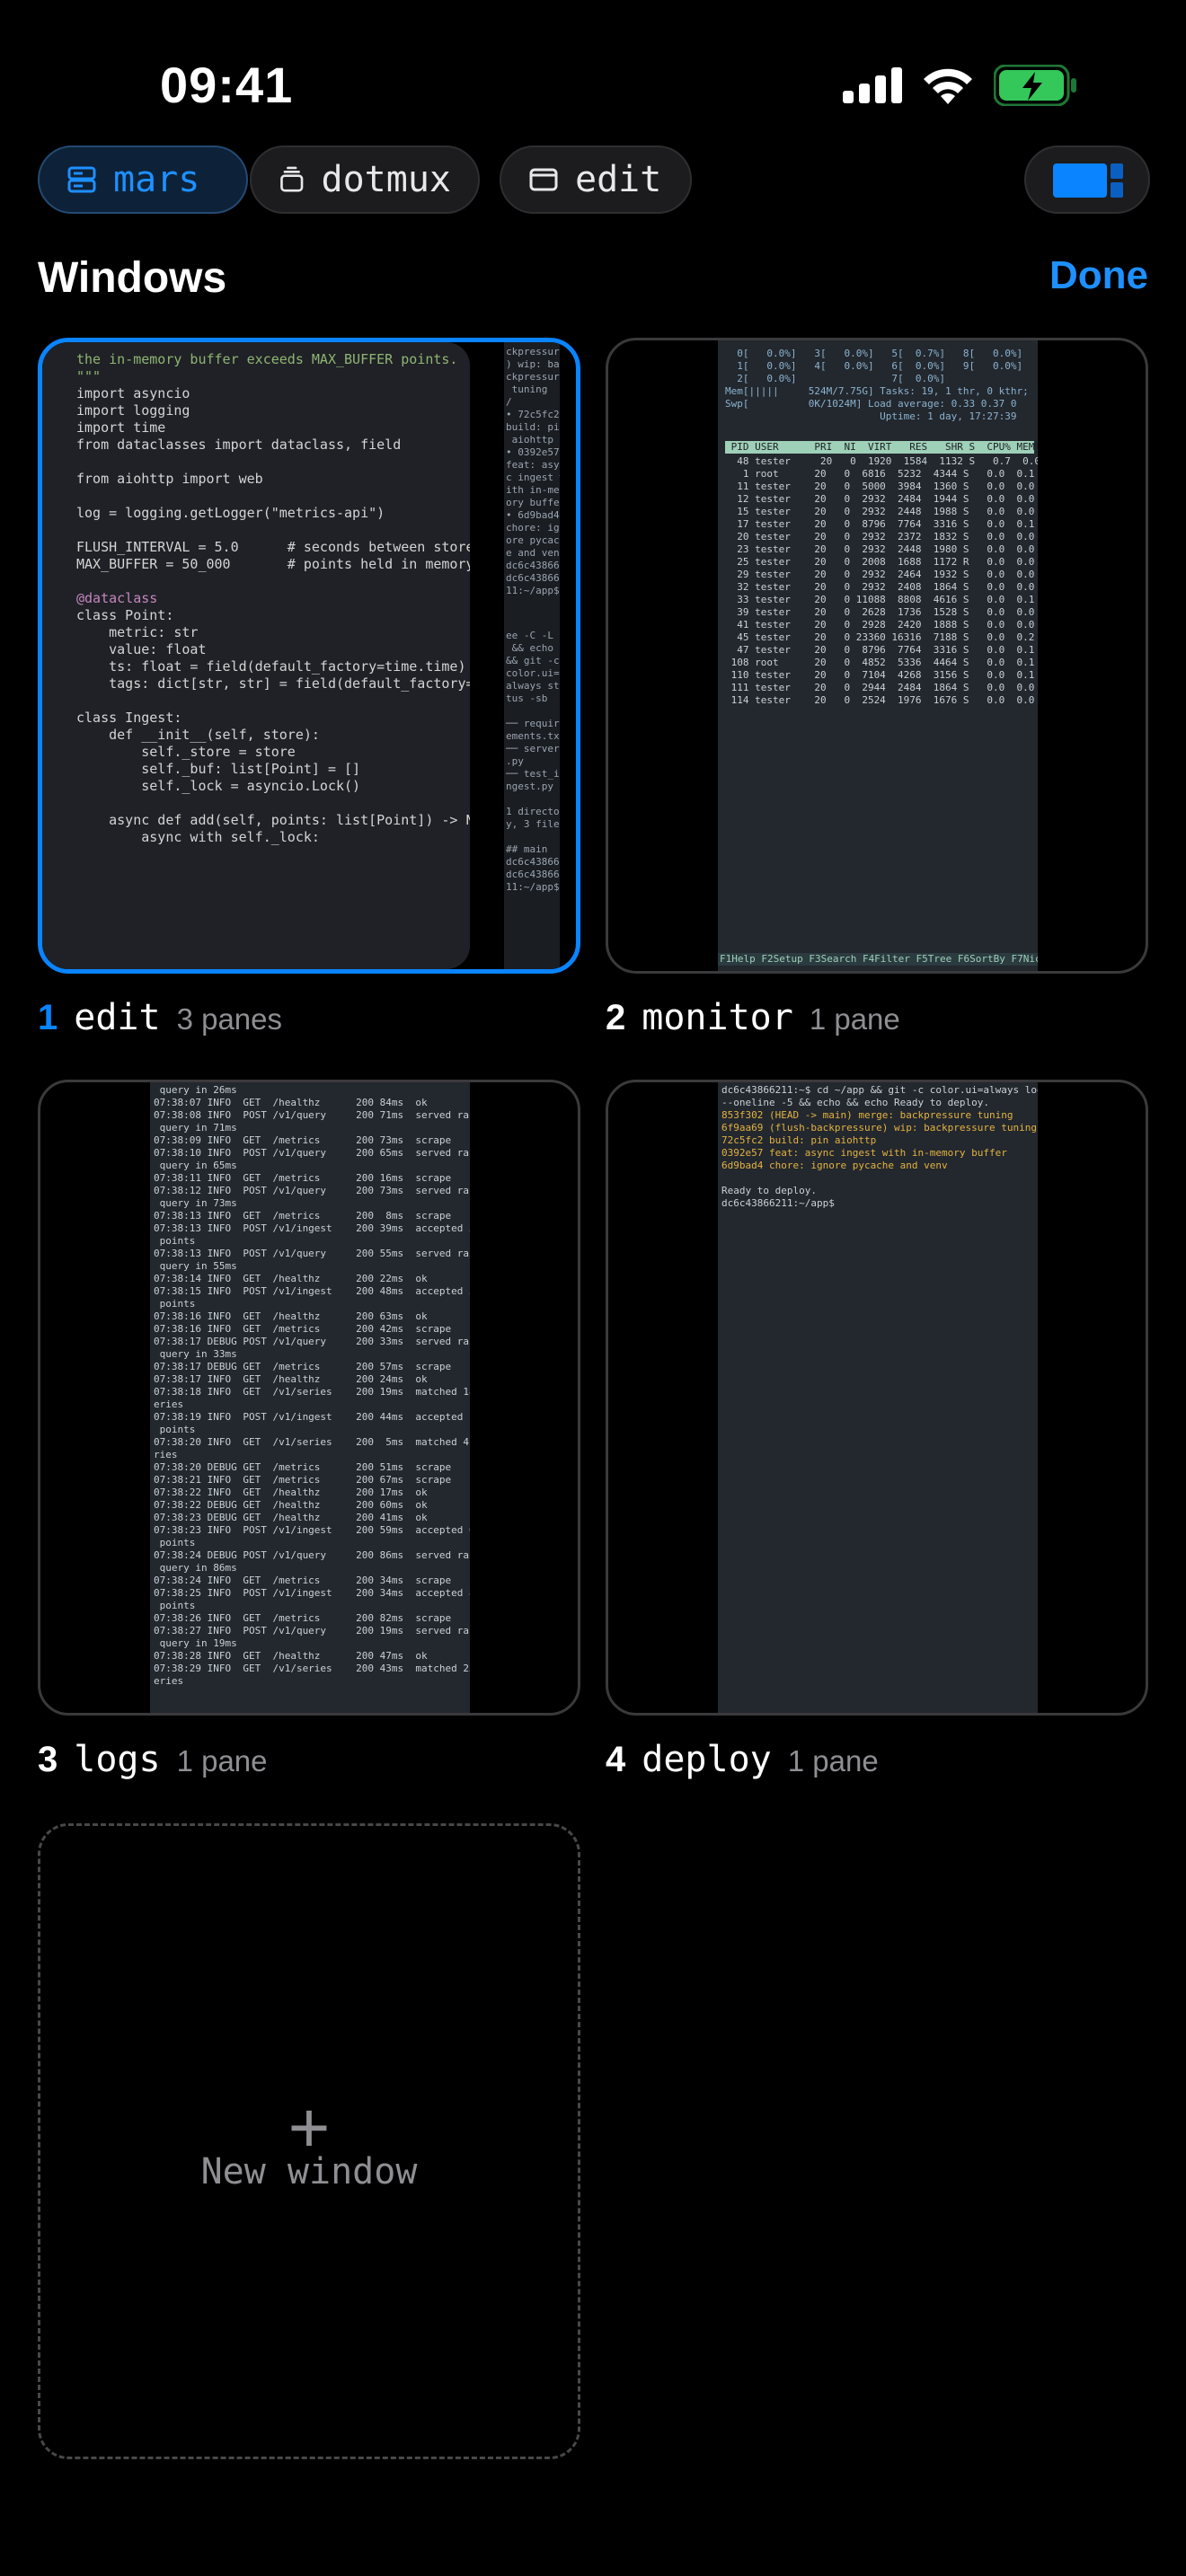 The height and width of the screenshot is (2576, 1186). I want to click on done-button: Done, so click(1098, 275).